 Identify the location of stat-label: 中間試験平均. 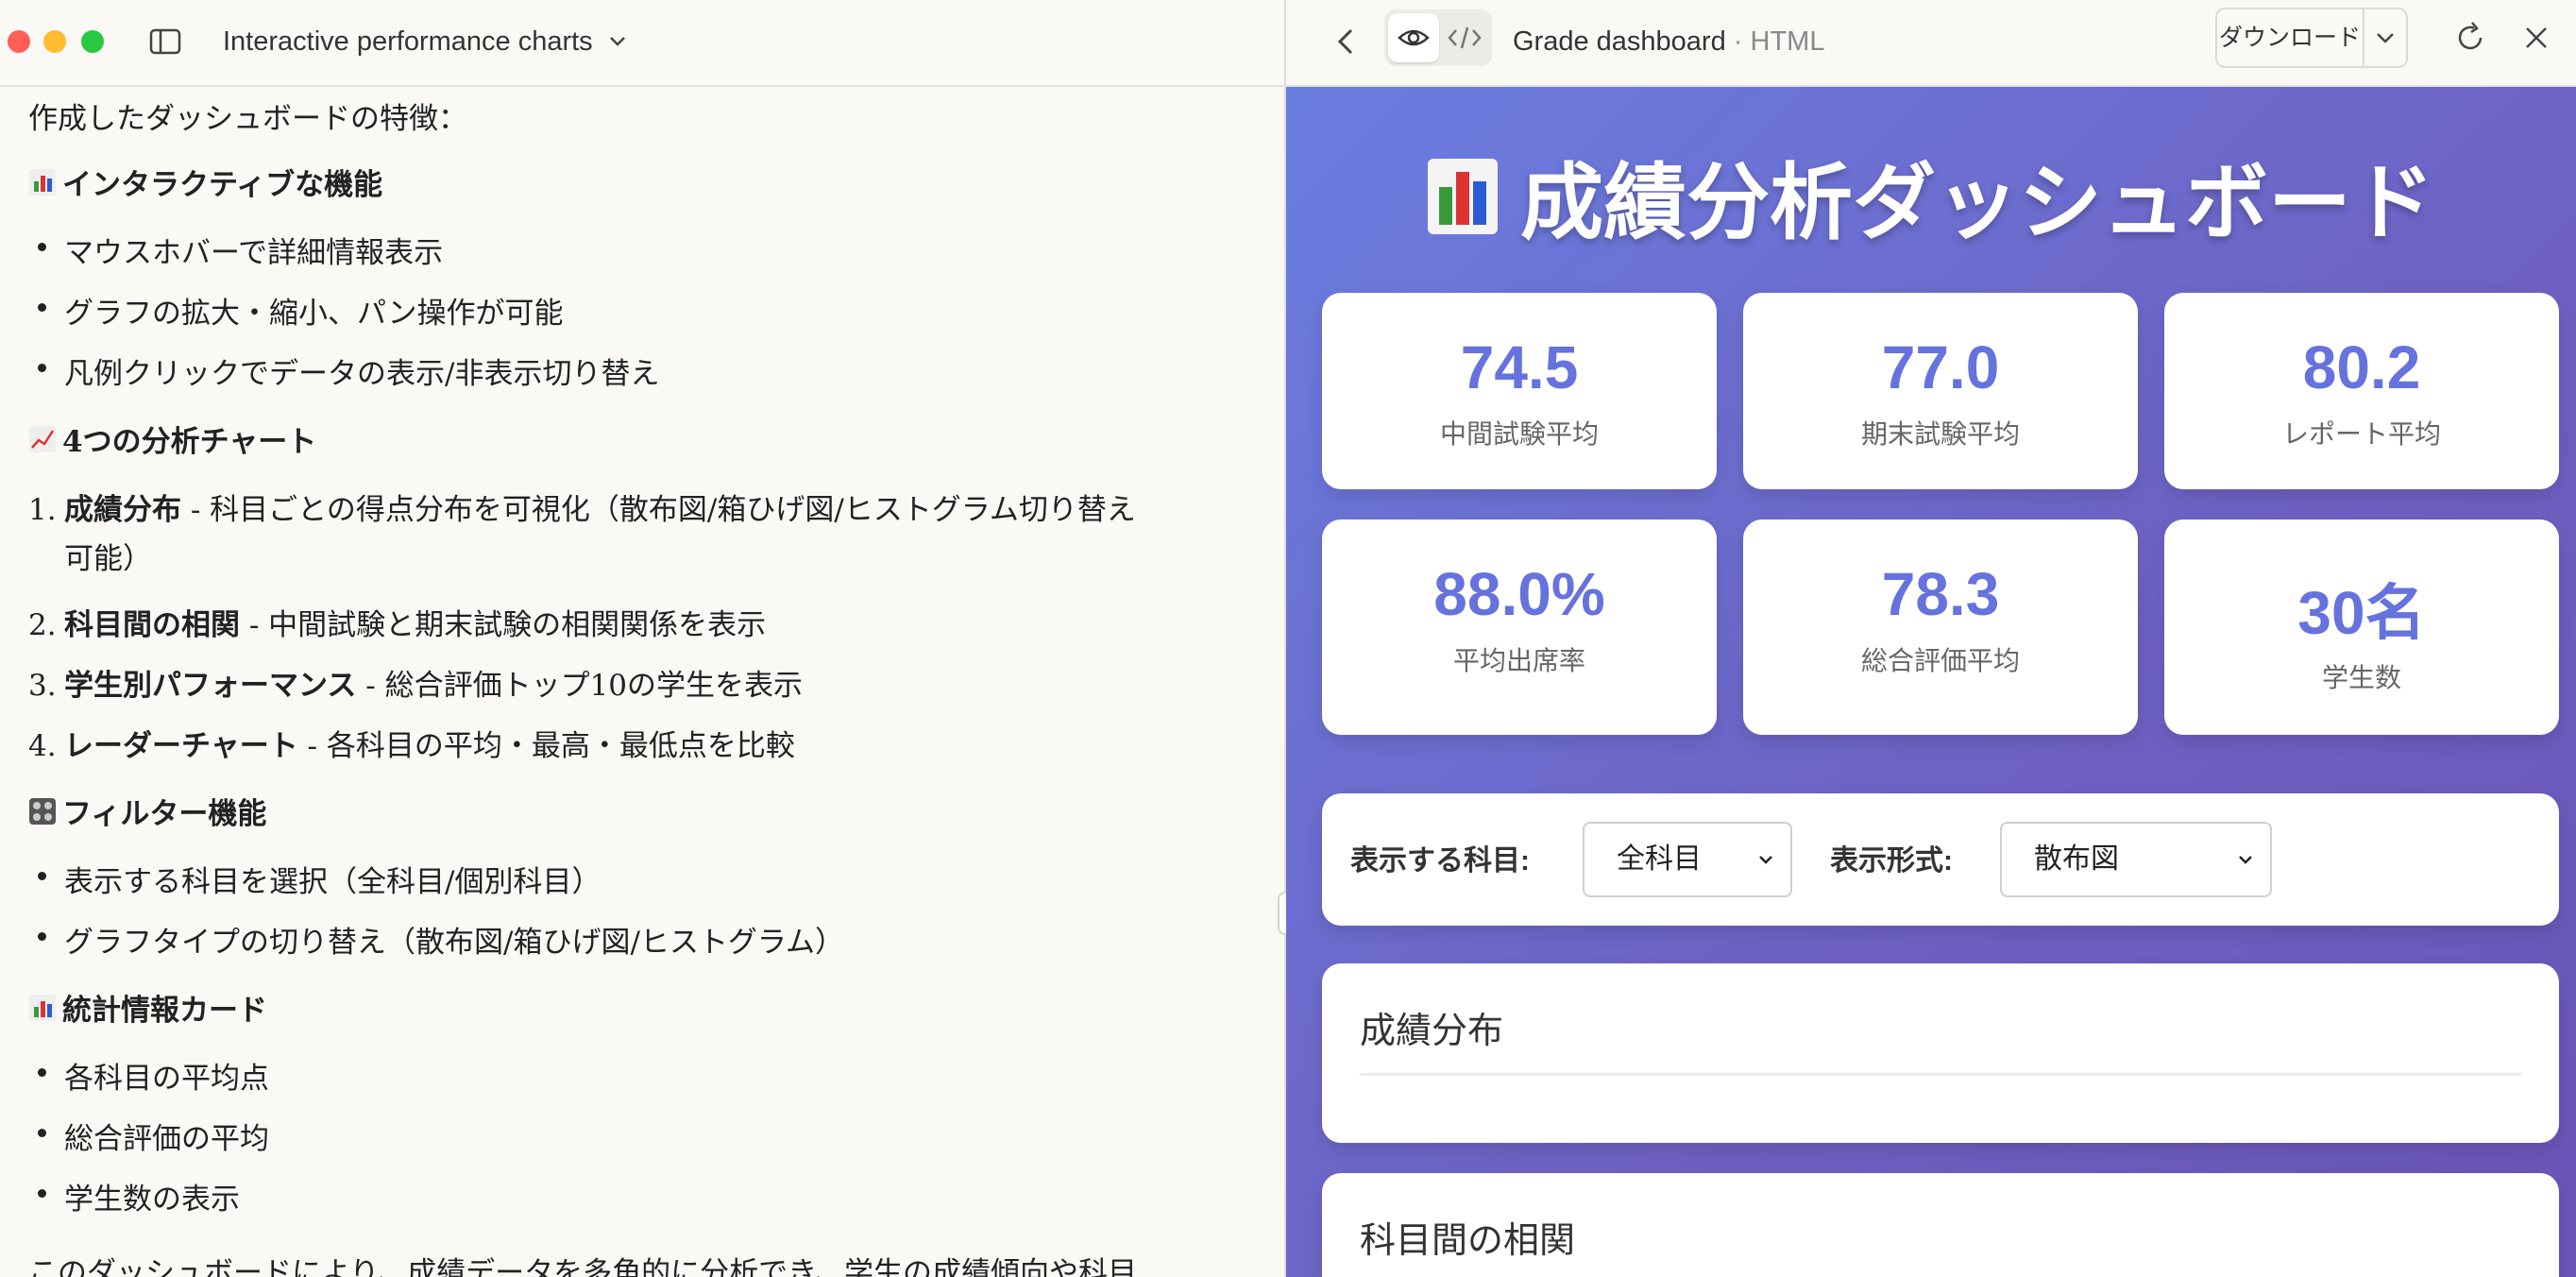
(1519, 434).